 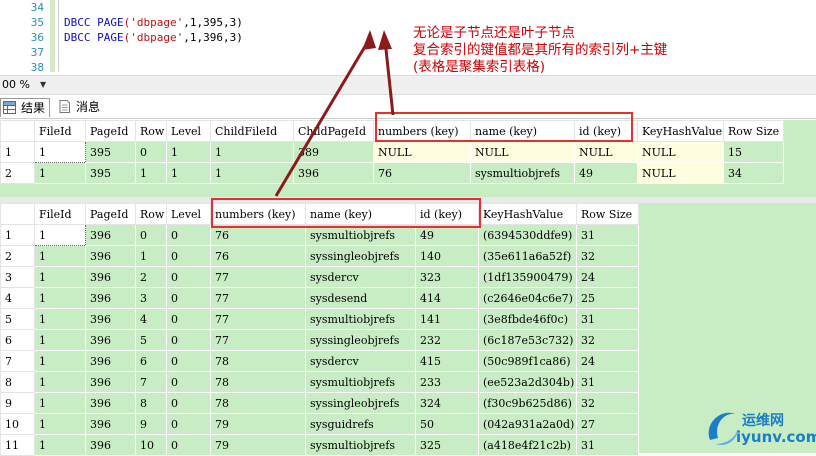 What do you see at coordinates (479, 67) in the screenshot?
I see `annotation-line: (表格是聚集索引表格)` at bounding box center [479, 67].